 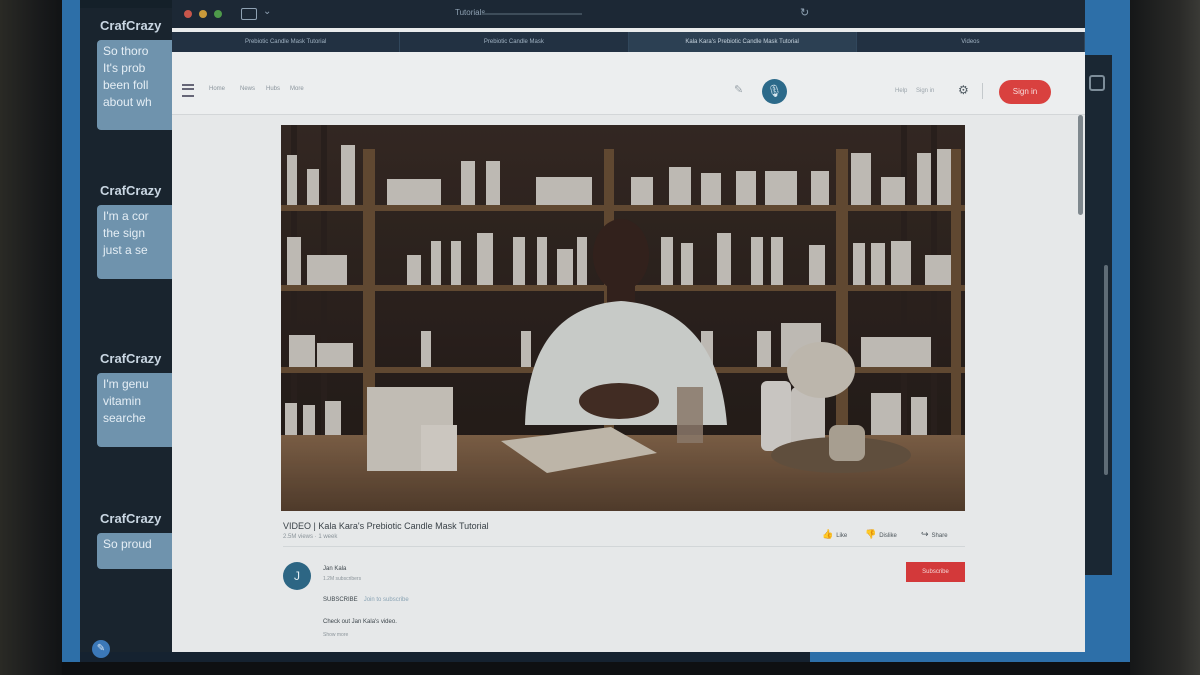 I want to click on site-header, so click(x=628, y=83).